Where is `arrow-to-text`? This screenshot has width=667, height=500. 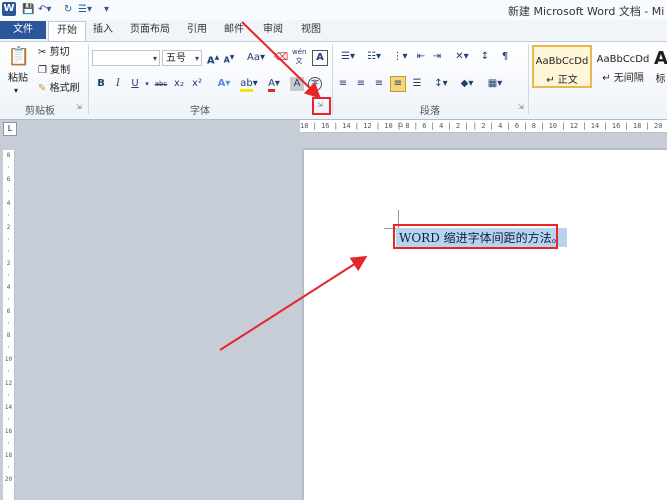
arrow-to-text is located at coordinates (293, 303).